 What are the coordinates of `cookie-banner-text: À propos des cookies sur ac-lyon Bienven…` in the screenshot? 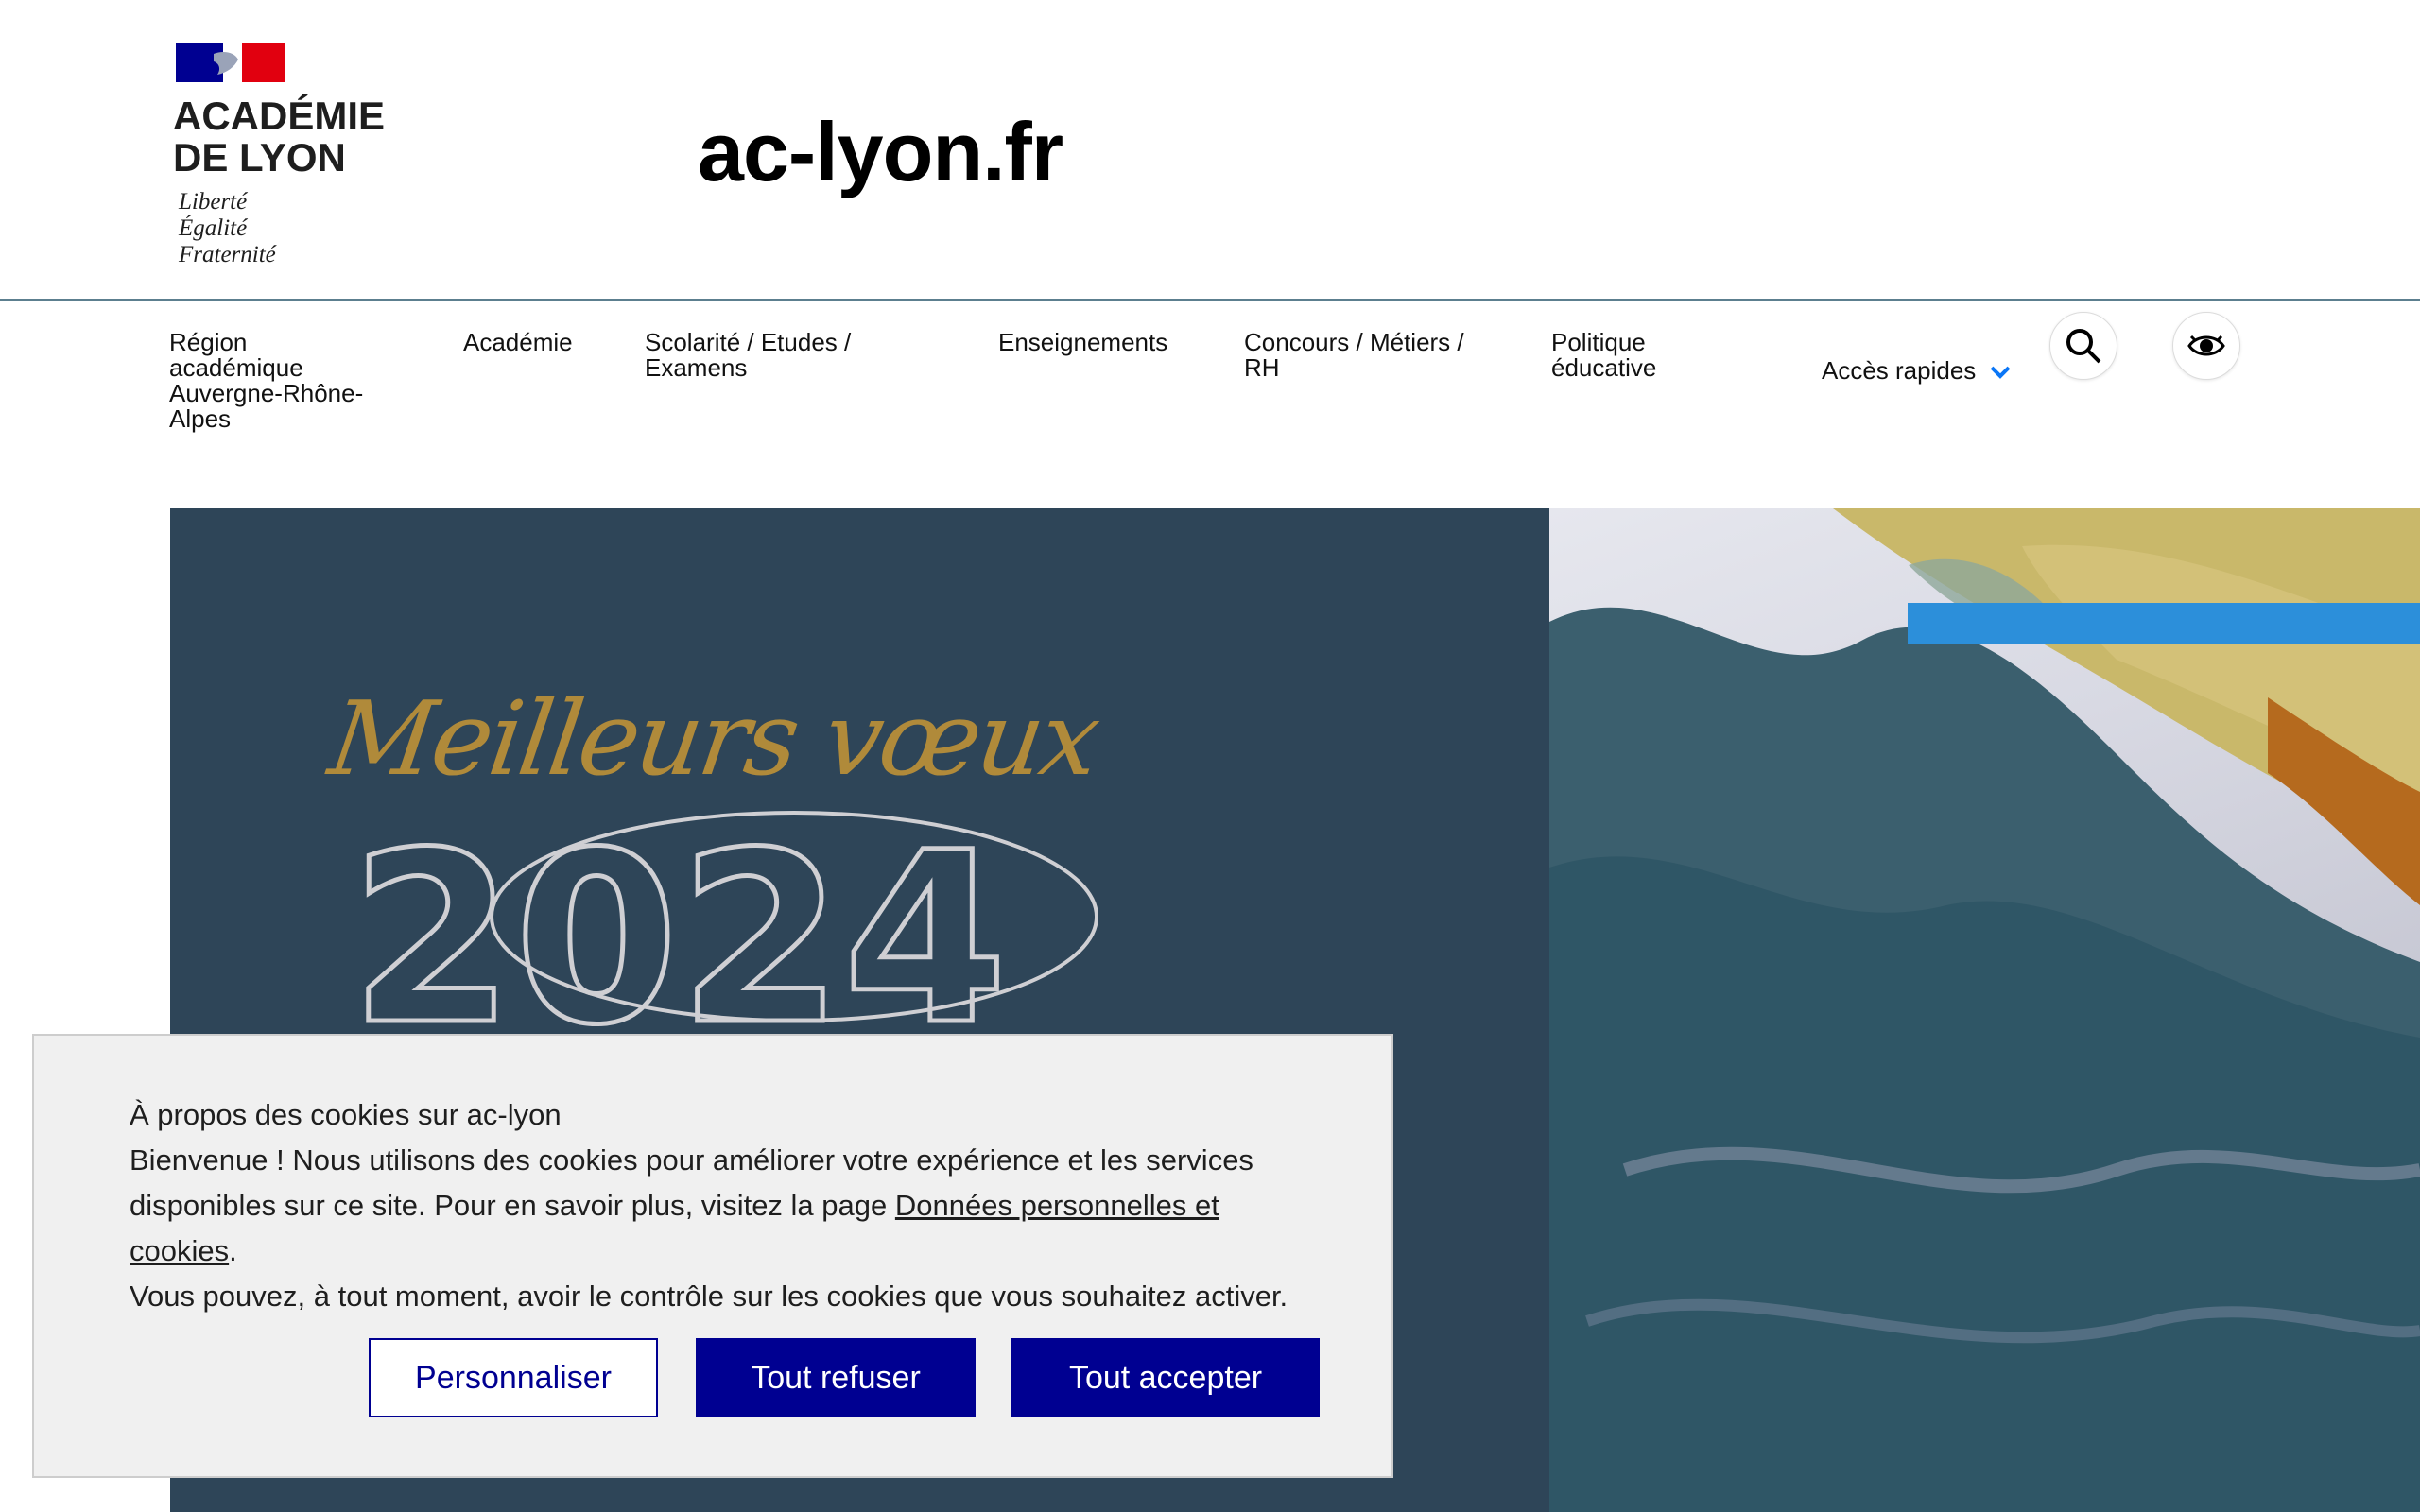 It's located at (725, 1205).